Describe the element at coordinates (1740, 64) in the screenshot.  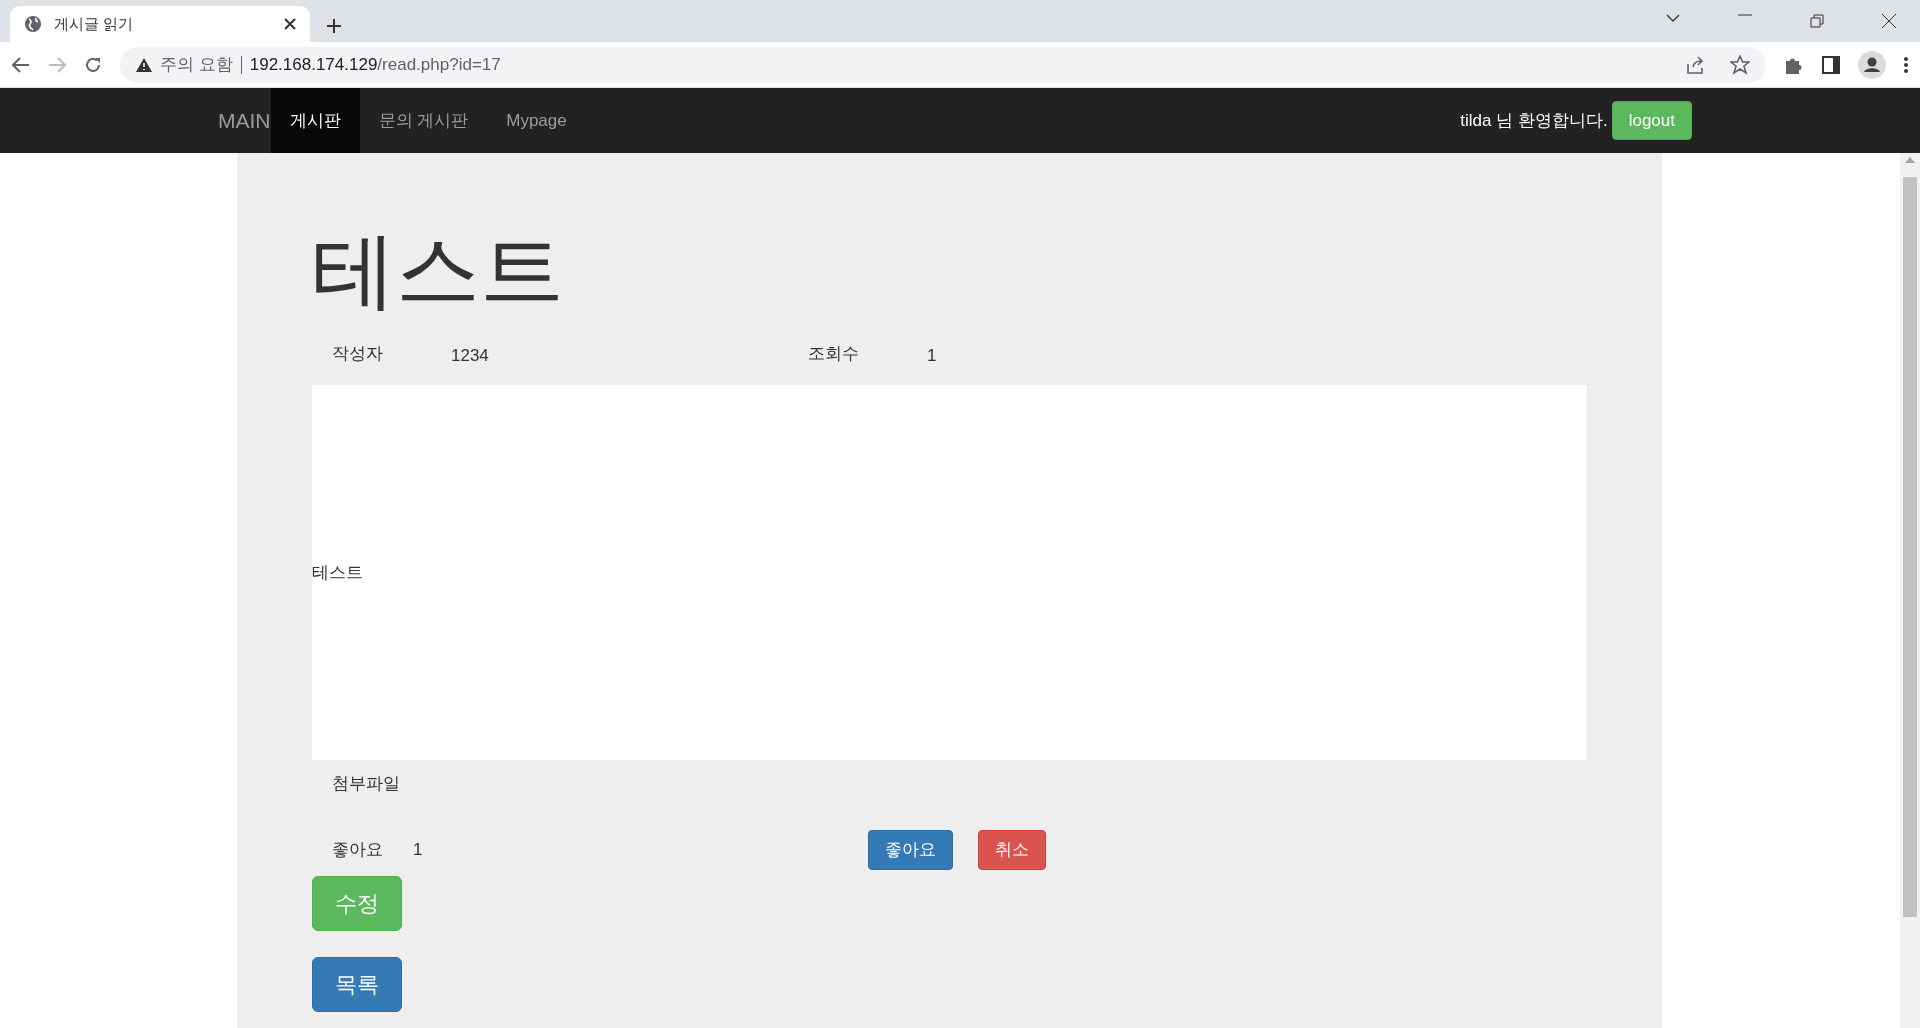
I see `star-icon` at that location.